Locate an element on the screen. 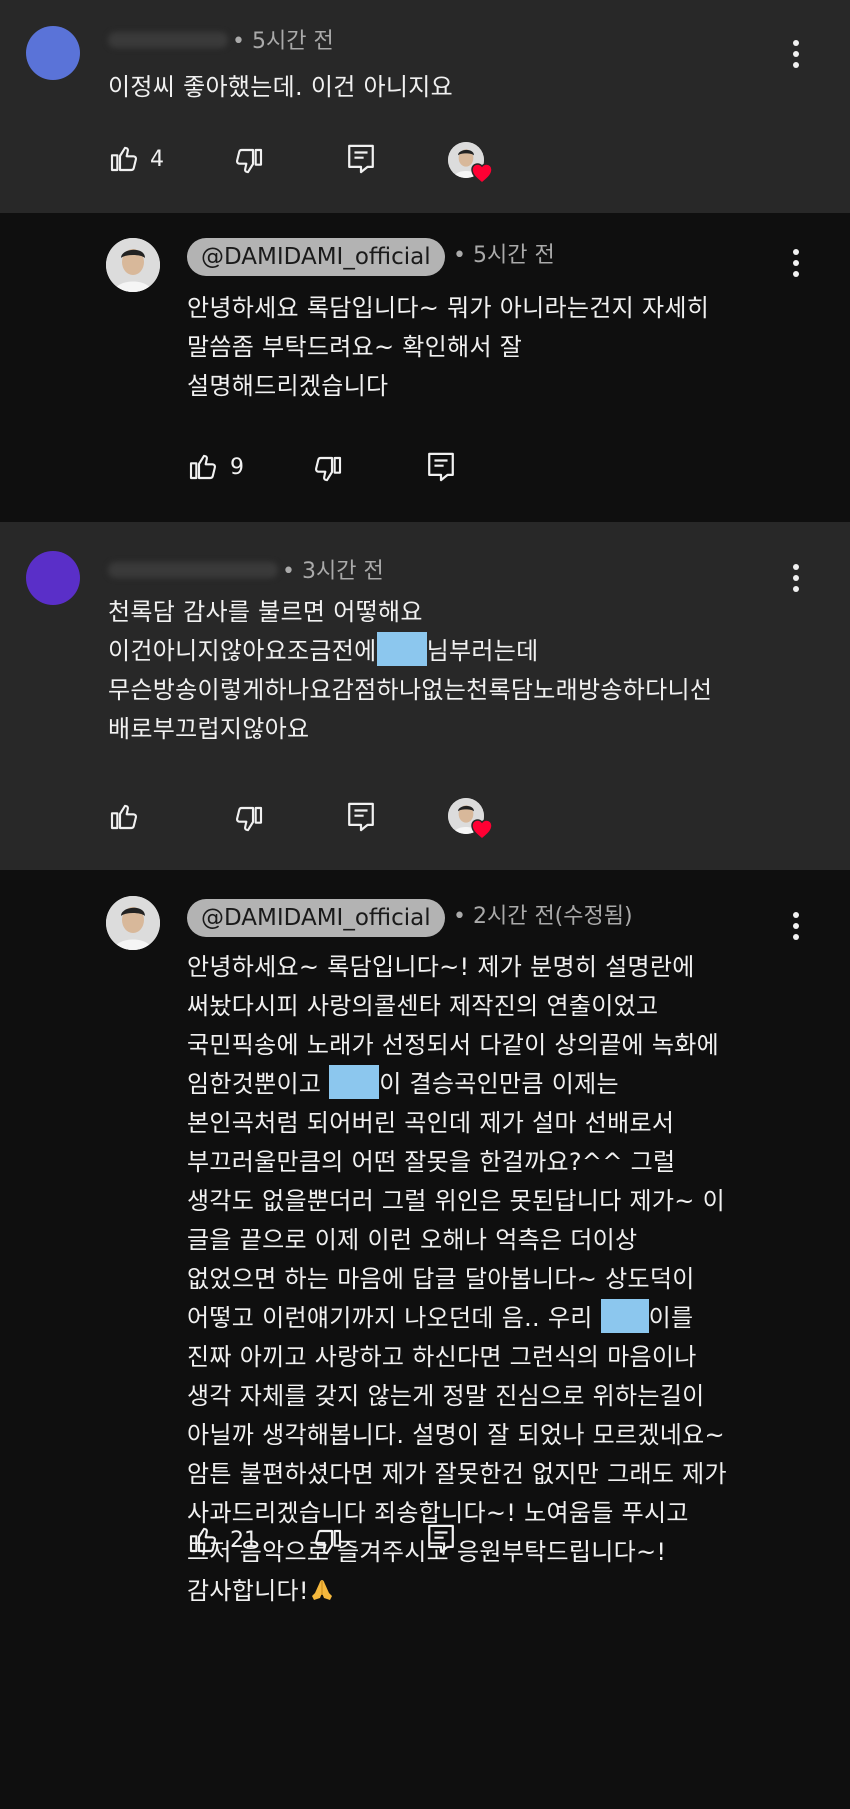 This screenshot has height=1809, width=850. like-count: 21 is located at coordinates (244, 1540).